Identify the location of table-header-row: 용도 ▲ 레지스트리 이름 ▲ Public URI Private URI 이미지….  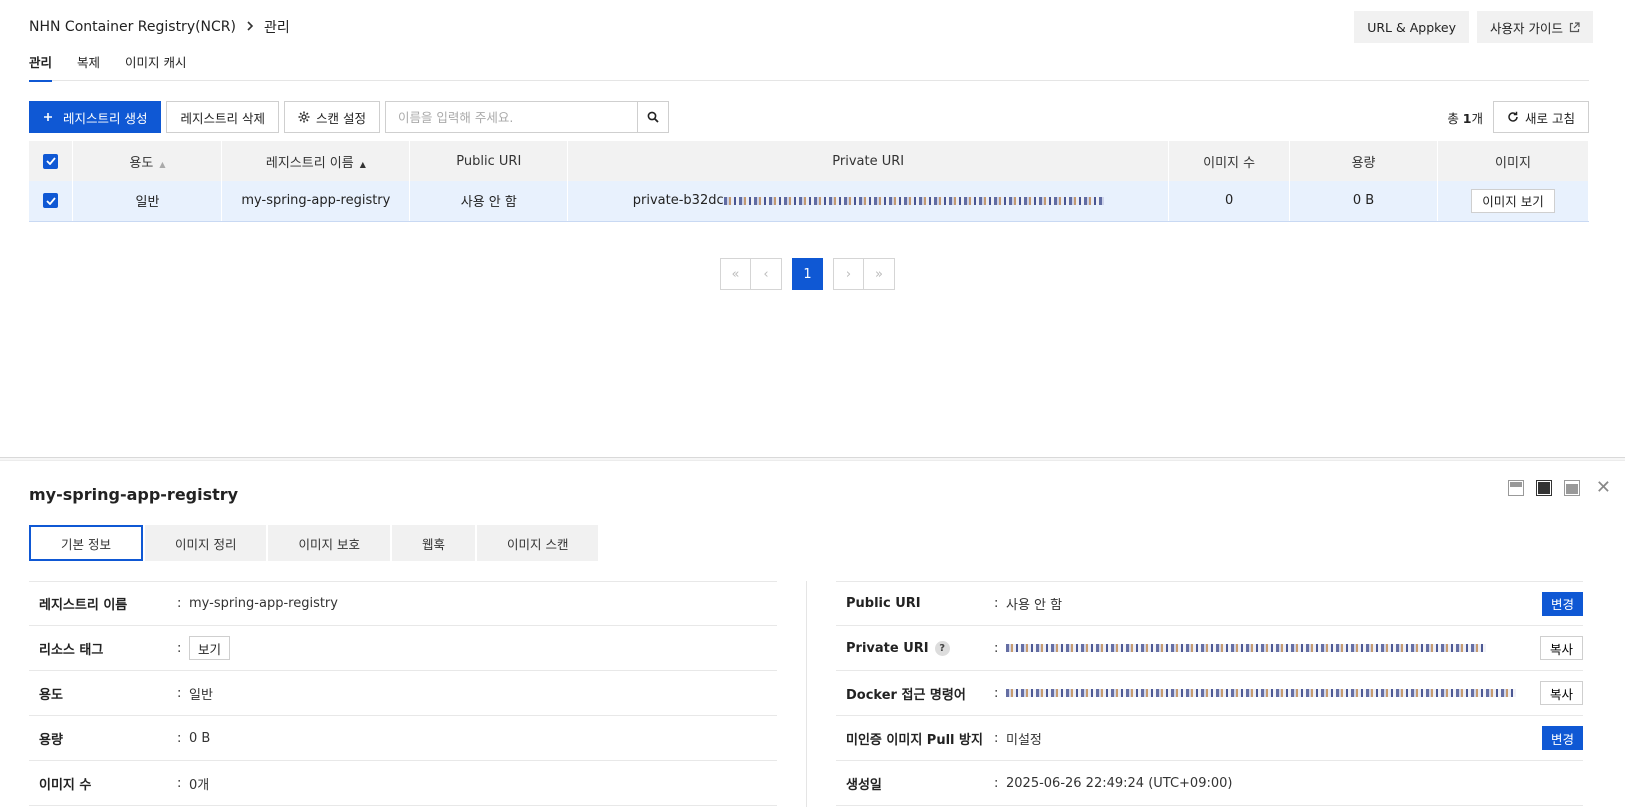
(809, 161).